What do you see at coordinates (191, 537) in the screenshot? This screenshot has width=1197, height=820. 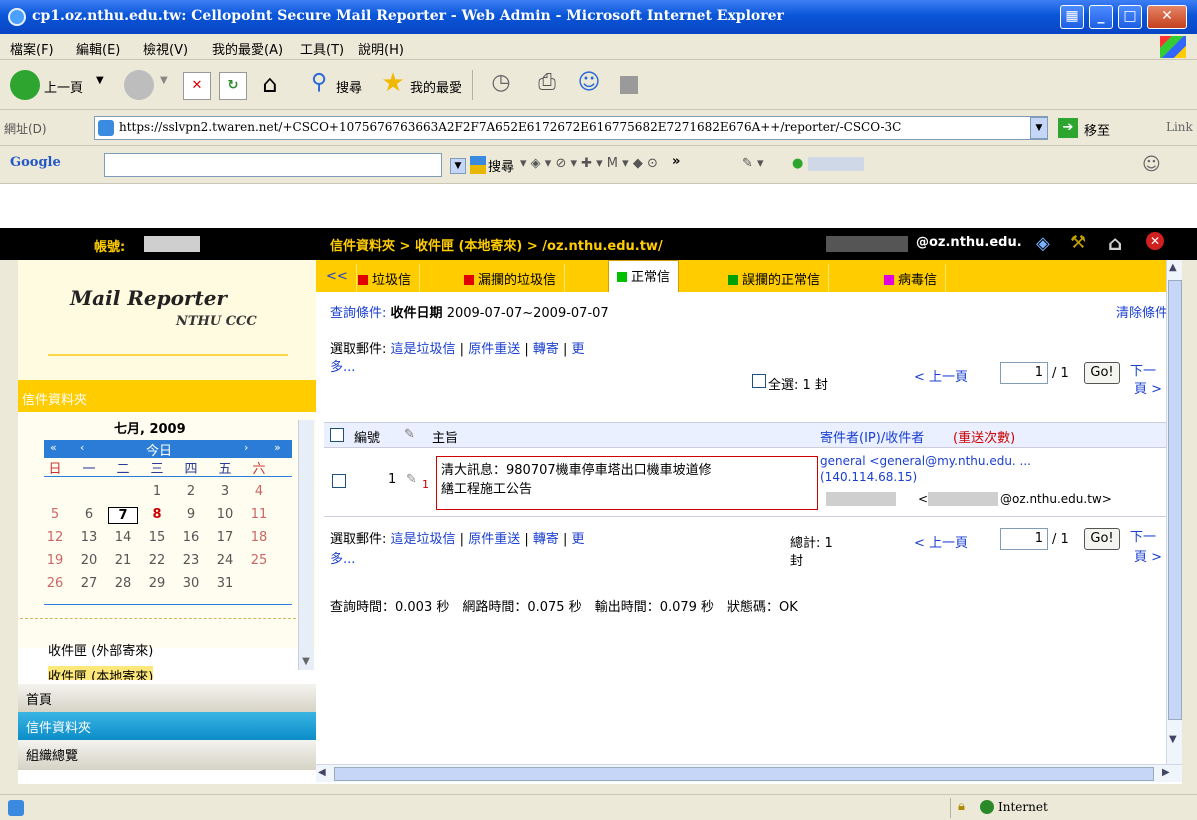 I see `calendar-day: 16` at bounding box center [191, 537].